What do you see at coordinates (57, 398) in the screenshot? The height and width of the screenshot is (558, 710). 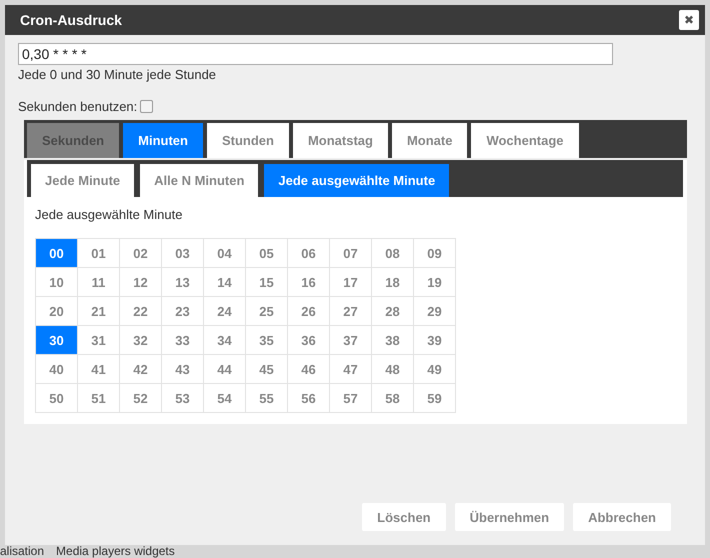 I see `minute-cell: 50` at bounding box center [57, 398].